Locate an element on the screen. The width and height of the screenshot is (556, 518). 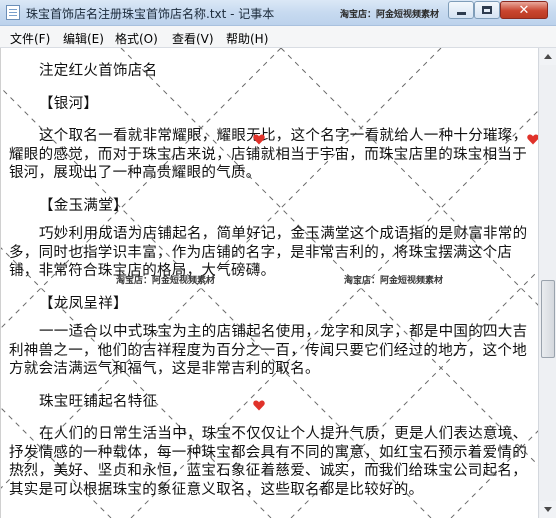
vertical-scrollbar is located at coordinates (547, 283).